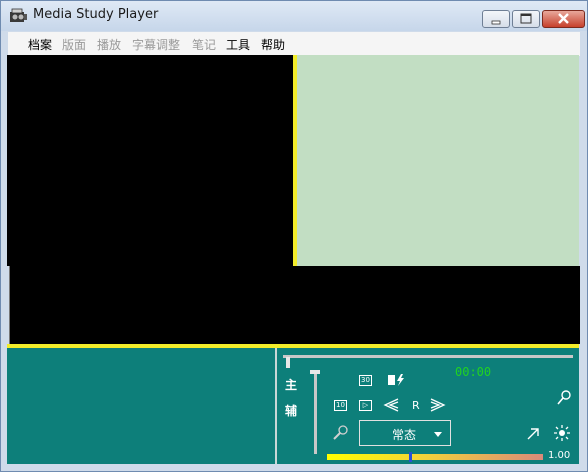 The image size is (588, 472). I want to click on minimize-icon, so click(496, 22).